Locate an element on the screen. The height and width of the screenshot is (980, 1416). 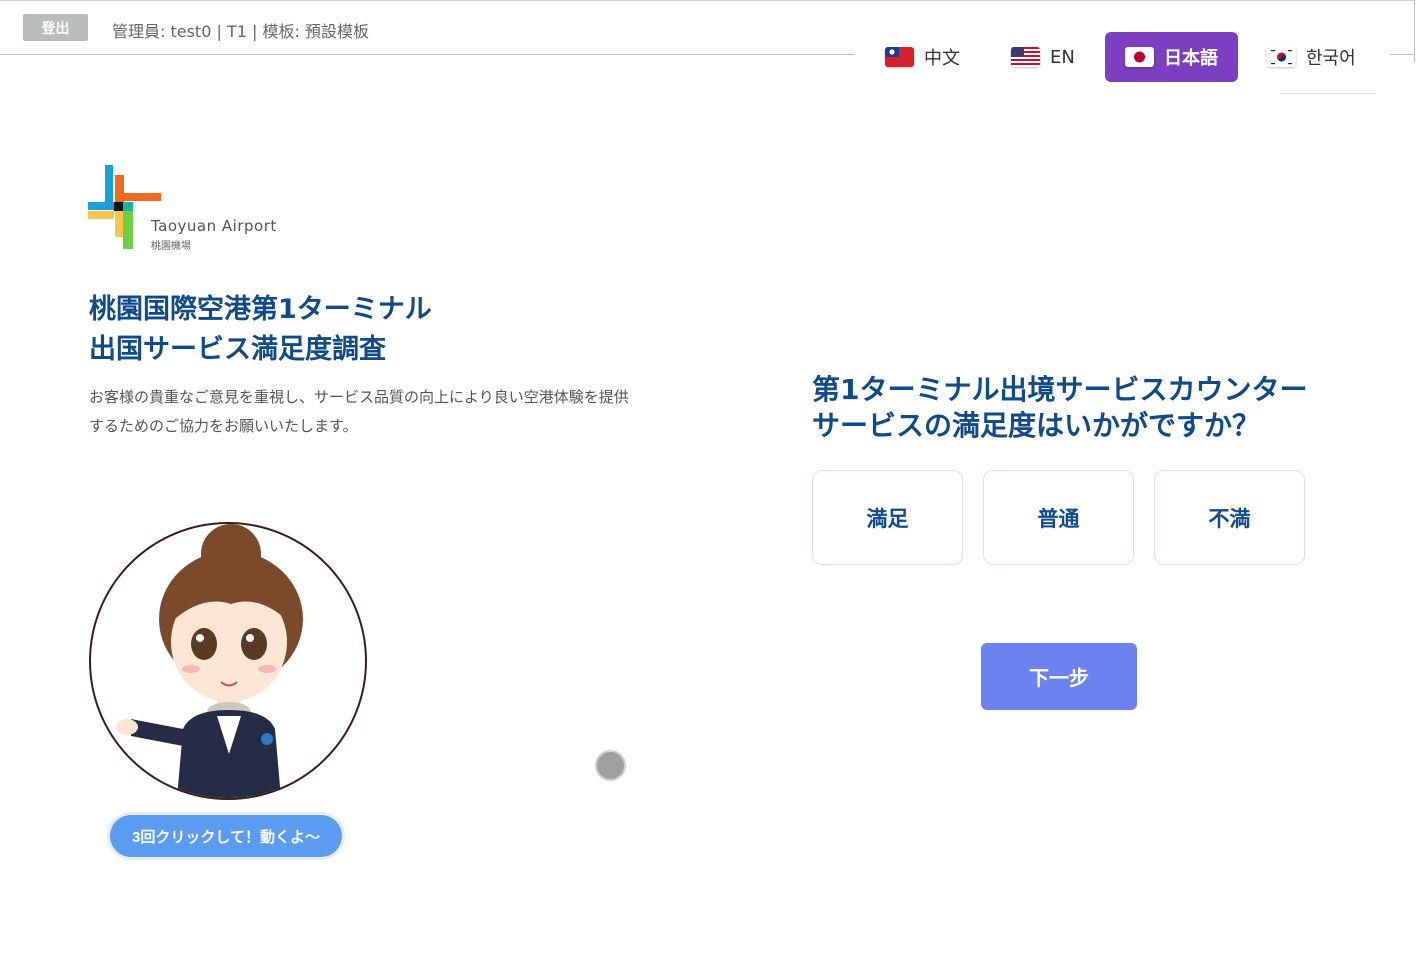
divider is located at coordinates (1328, 93).